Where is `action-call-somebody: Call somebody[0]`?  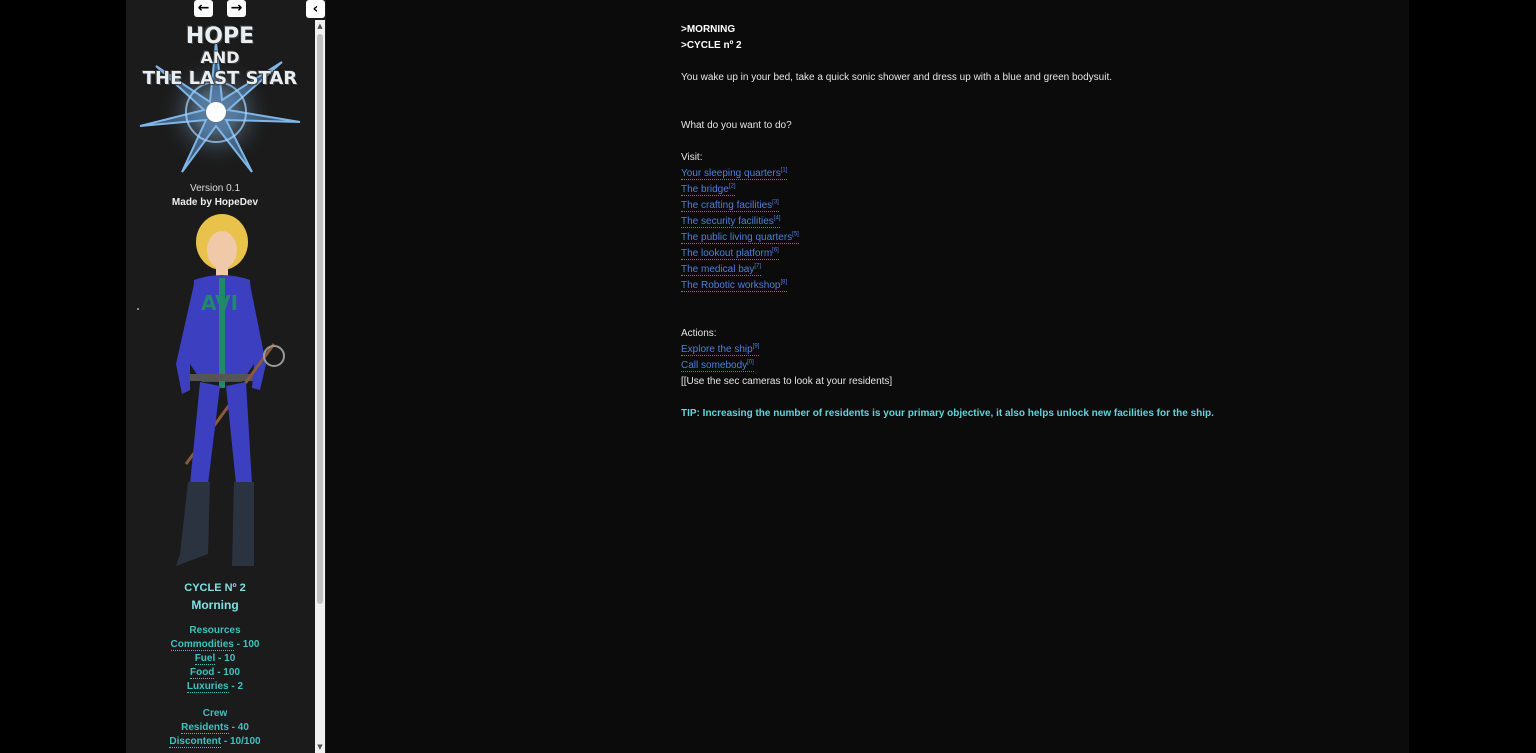
action-call-somebody: Call somebody[0] is located at coordinates (717, 366).